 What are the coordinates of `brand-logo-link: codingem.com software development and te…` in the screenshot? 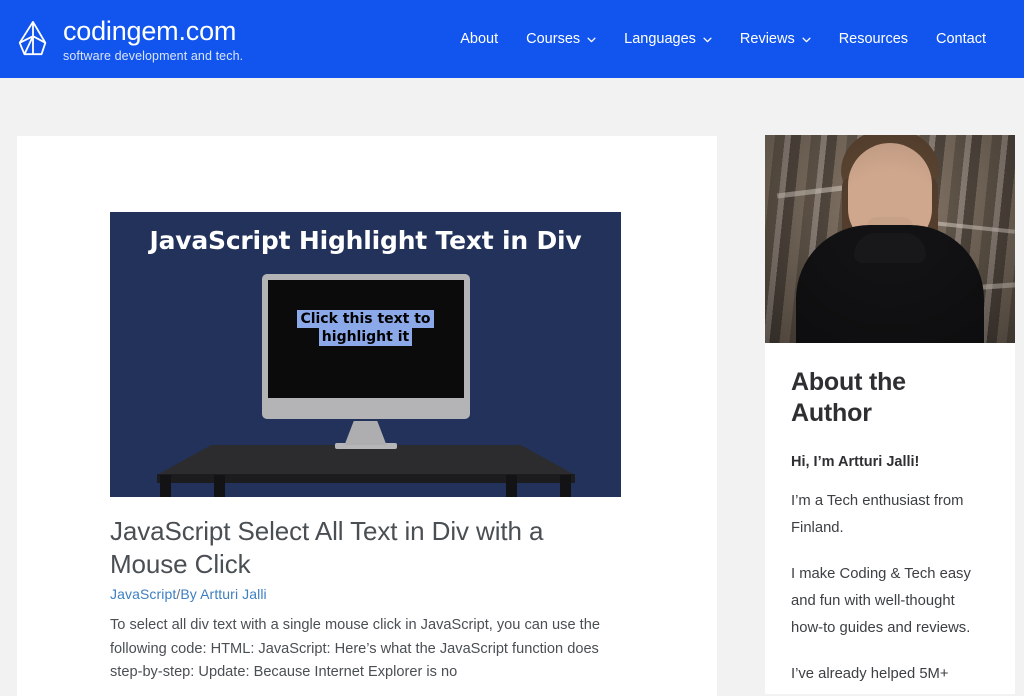 It's located at (129, 39).